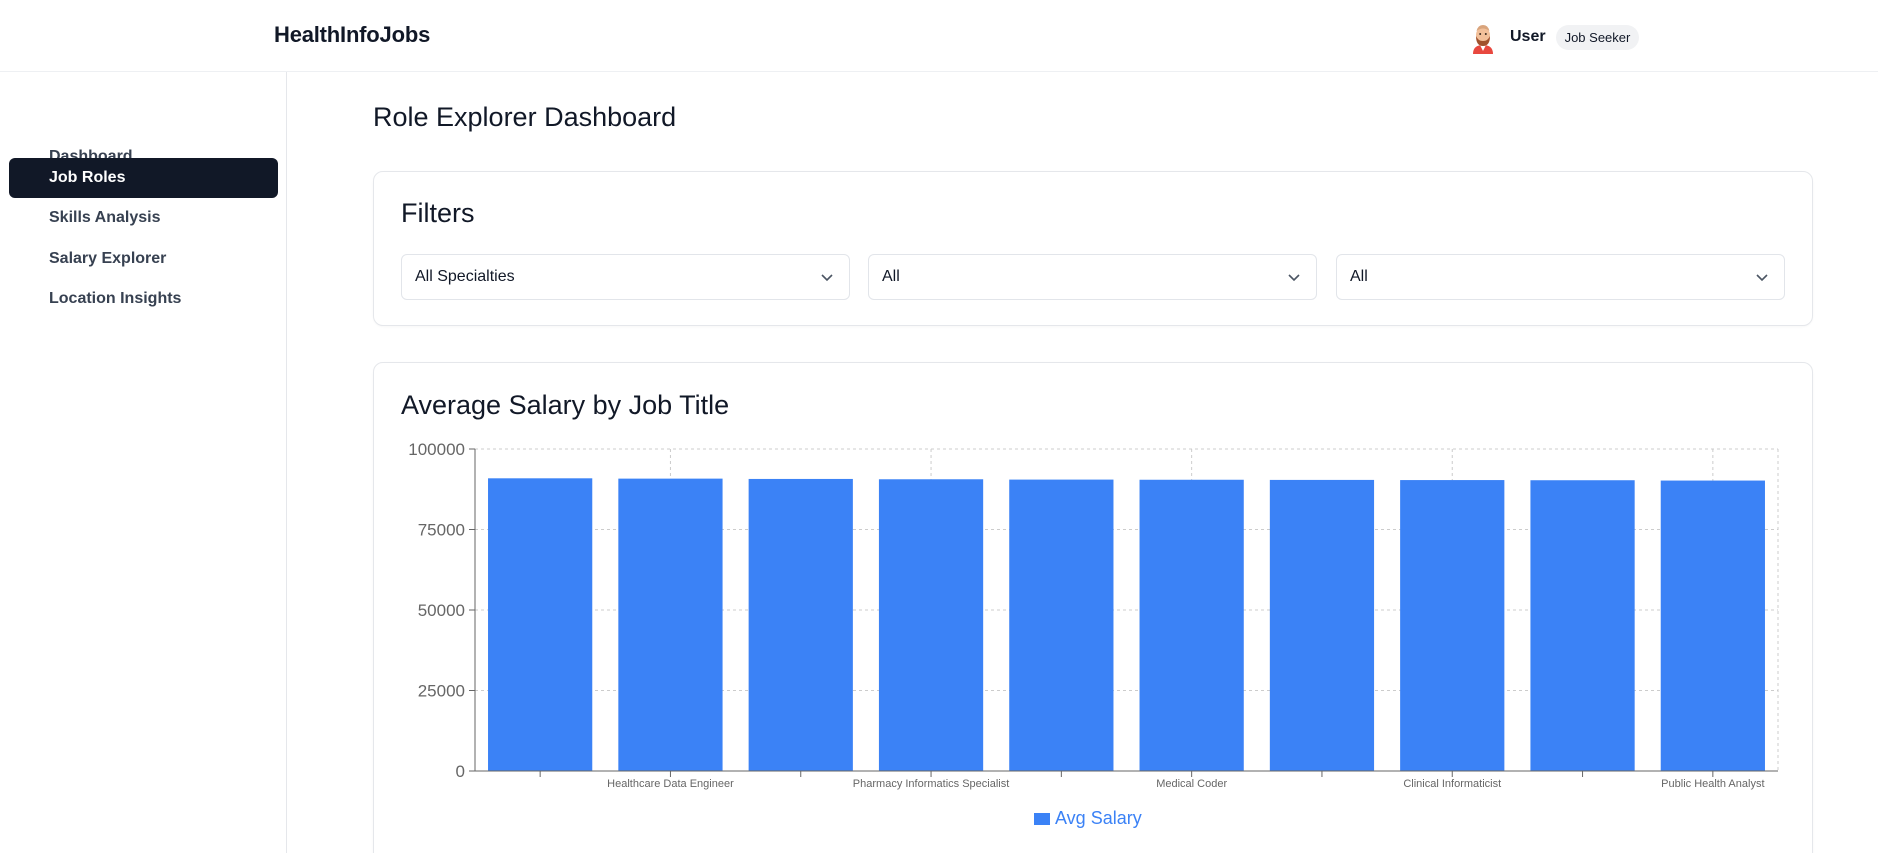  I want to click on chart-legend: Avg Salary, so click(1088, 818).